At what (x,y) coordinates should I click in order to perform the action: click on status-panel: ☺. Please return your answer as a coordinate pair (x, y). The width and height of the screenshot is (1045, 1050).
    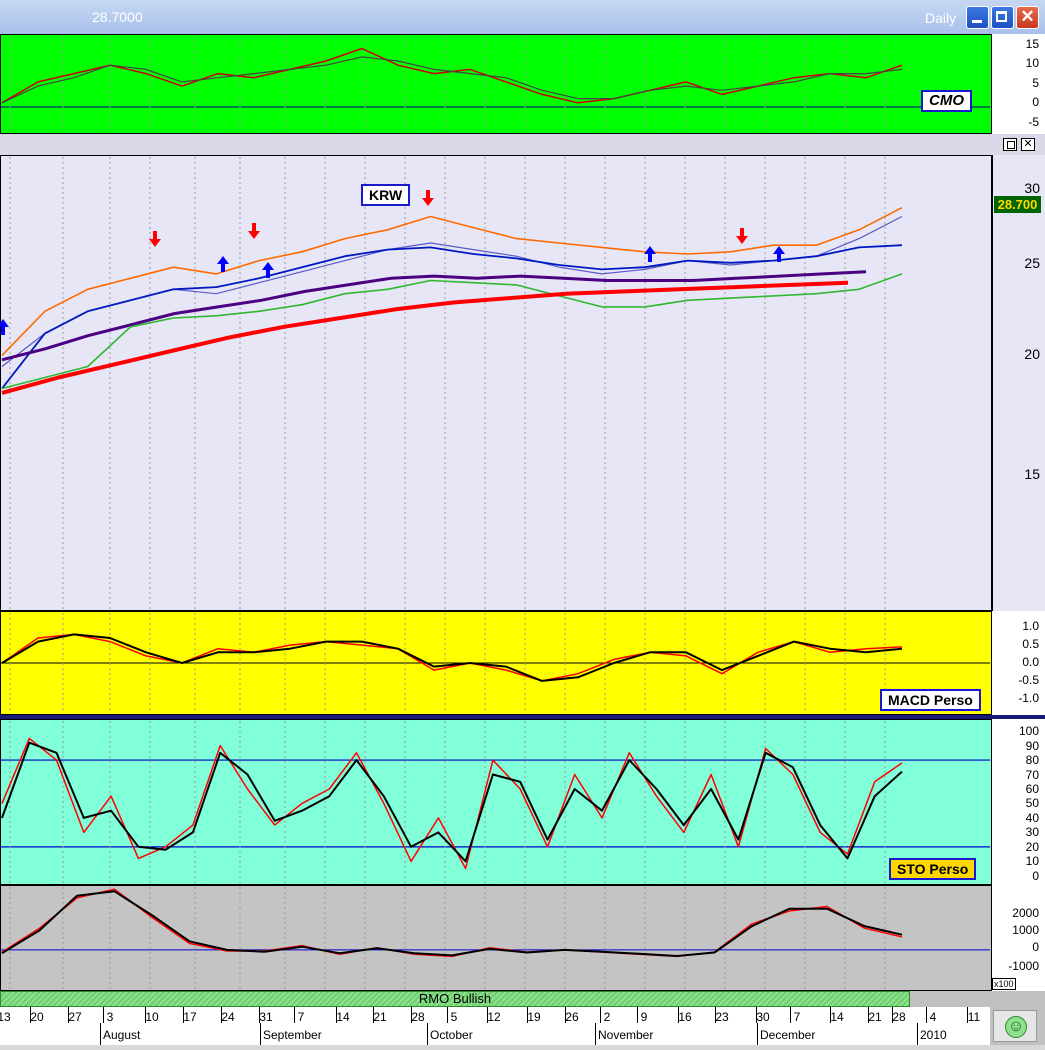
    Looking at the image, I should click on (1015, 1026).